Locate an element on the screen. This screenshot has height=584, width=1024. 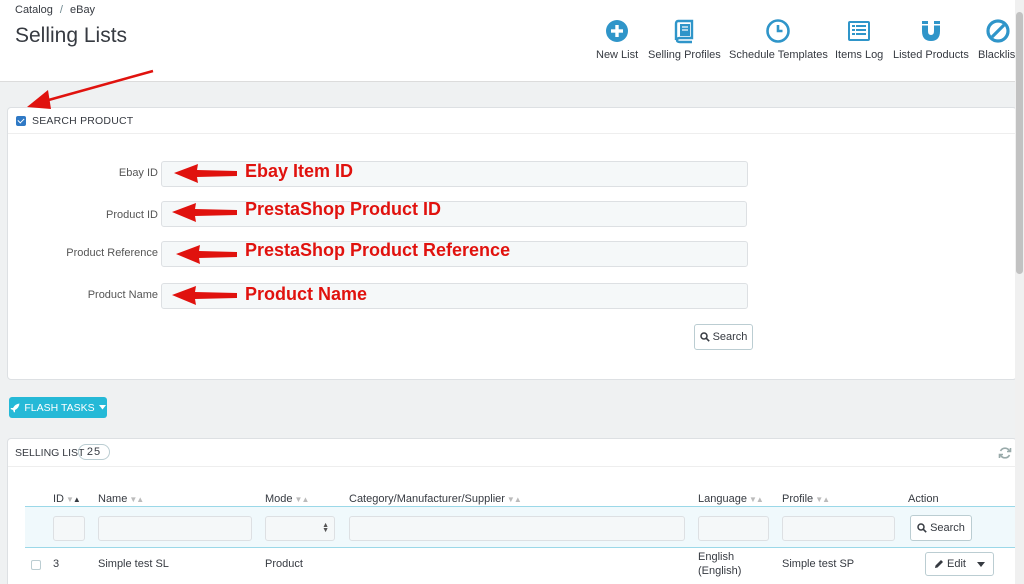
filter-name-input is located at coordinates (175, 528).